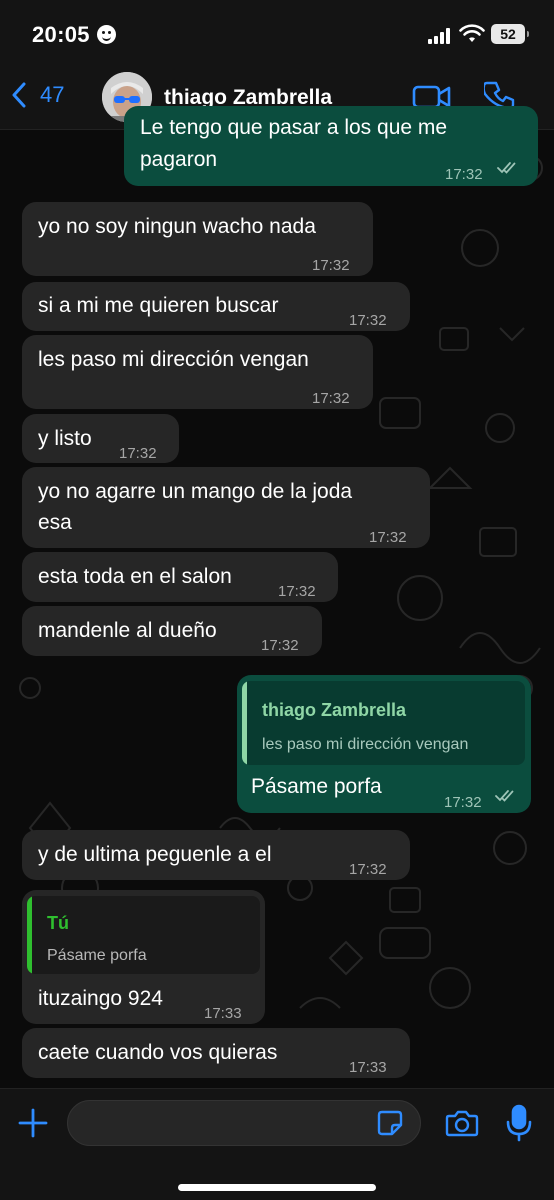 Image resolution: width=554 pixels, height=1200 pixels. What do you see at coordinates (365, 744) in the screenshot?
I see `quote-text: les paso mi dirección vengan` at bounding box center [365, 744].